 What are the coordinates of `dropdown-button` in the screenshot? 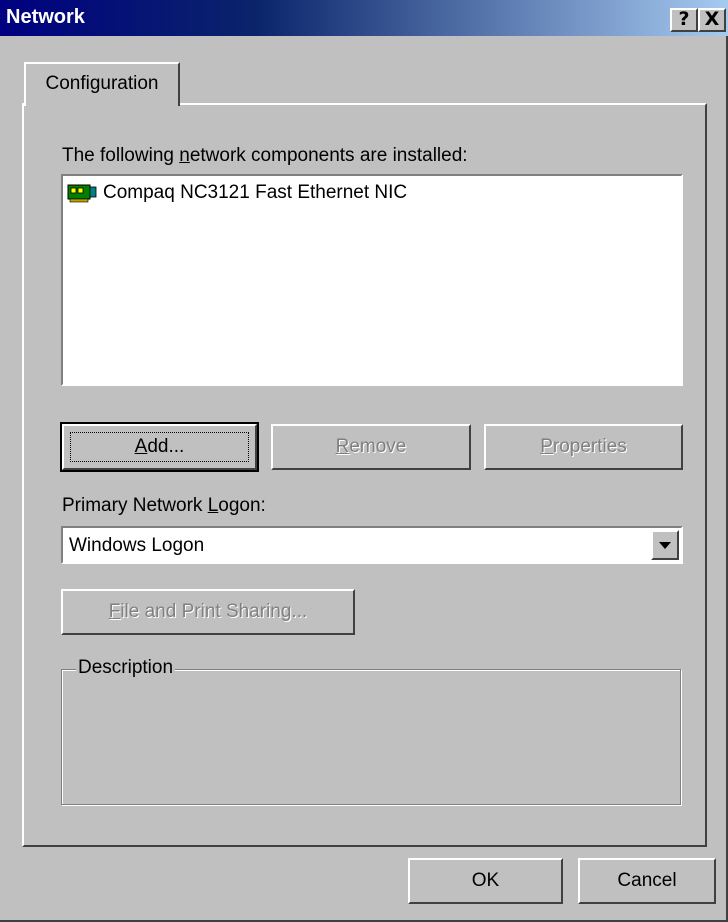 It's located at (665, 545).